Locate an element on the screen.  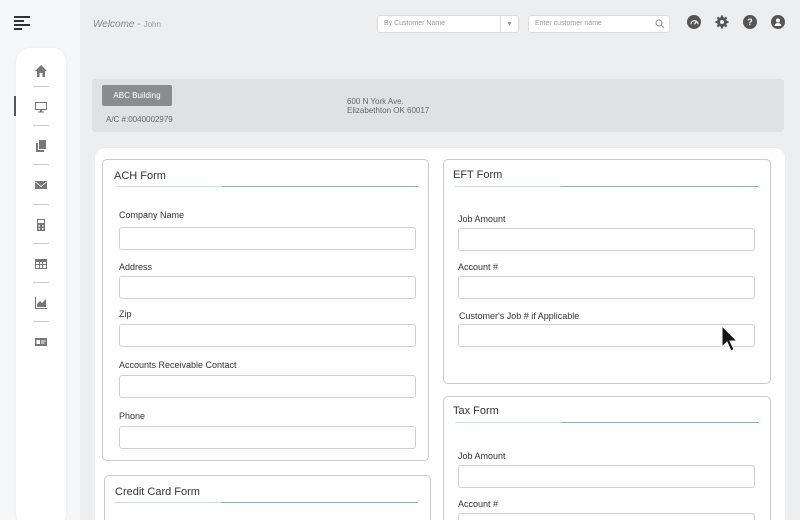
account-number: A/C #:0040002979 is located at coordinates (139, 119).